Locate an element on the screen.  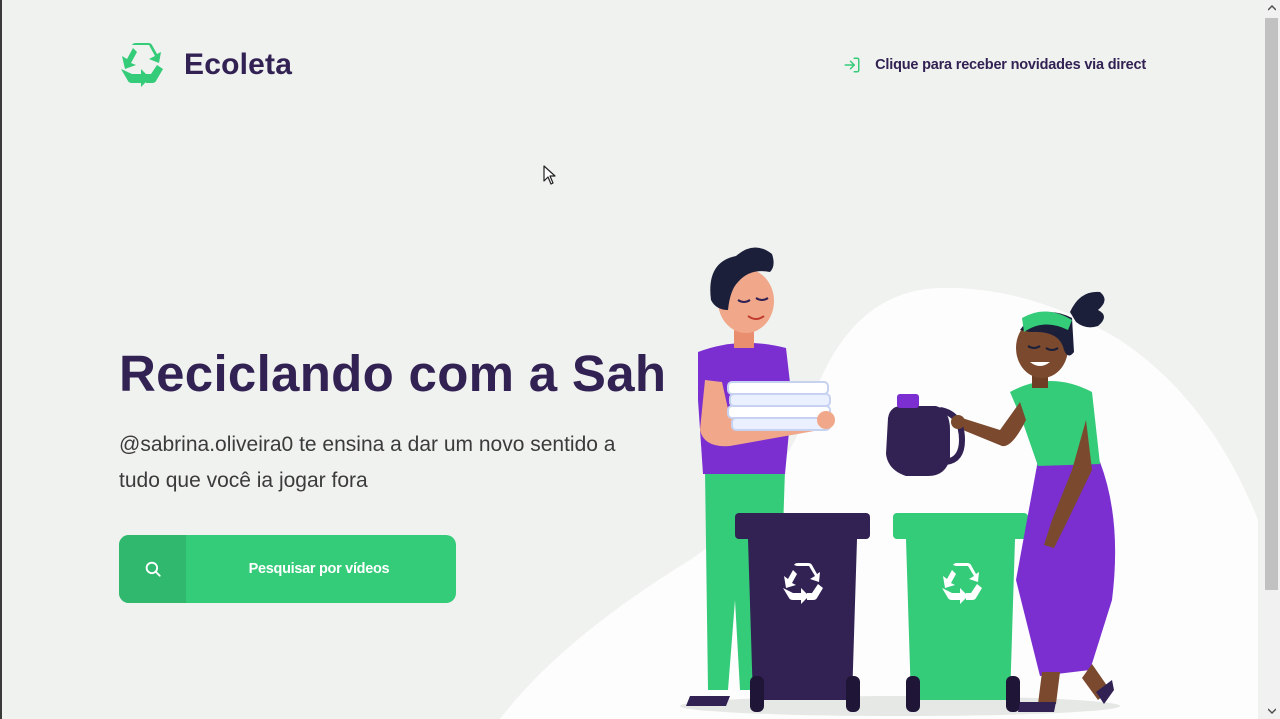
direct-news-link: Clique para receber novidades via direct is located at coordinates (994, 65).